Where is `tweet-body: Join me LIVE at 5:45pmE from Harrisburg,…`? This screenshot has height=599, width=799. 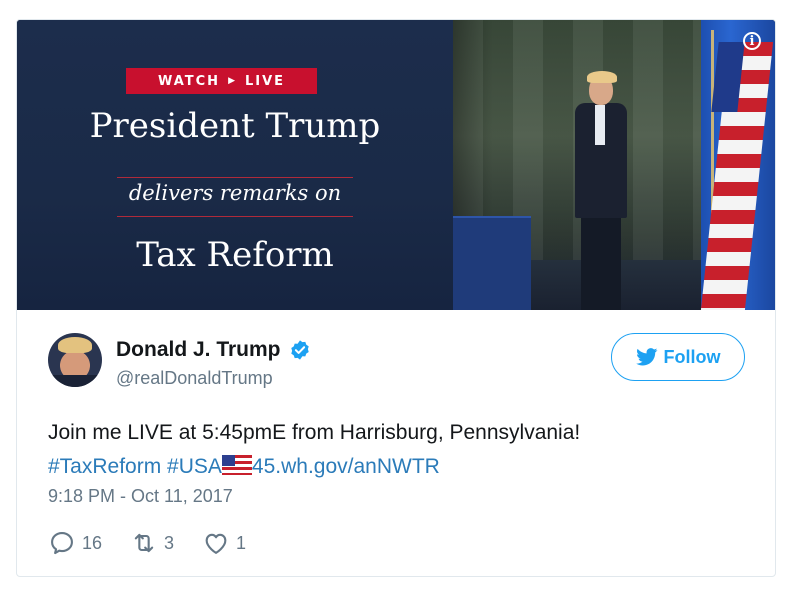 tweet-body: Join me LIVE at 5:45pmE from Harrisburg,… is located at coordinates (314, 432).